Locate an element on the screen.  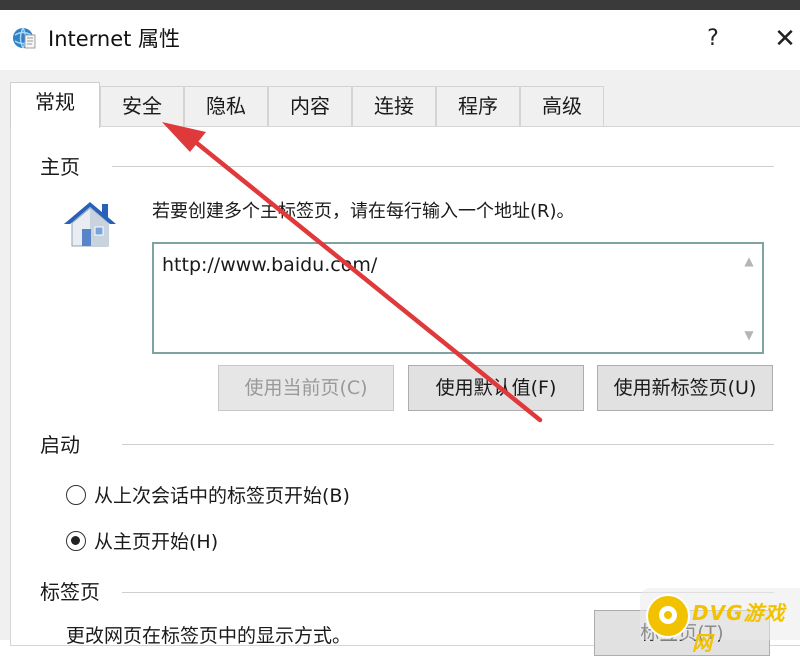
use-current-button: 使用当前页(C) is located at coordinates (306, 388).